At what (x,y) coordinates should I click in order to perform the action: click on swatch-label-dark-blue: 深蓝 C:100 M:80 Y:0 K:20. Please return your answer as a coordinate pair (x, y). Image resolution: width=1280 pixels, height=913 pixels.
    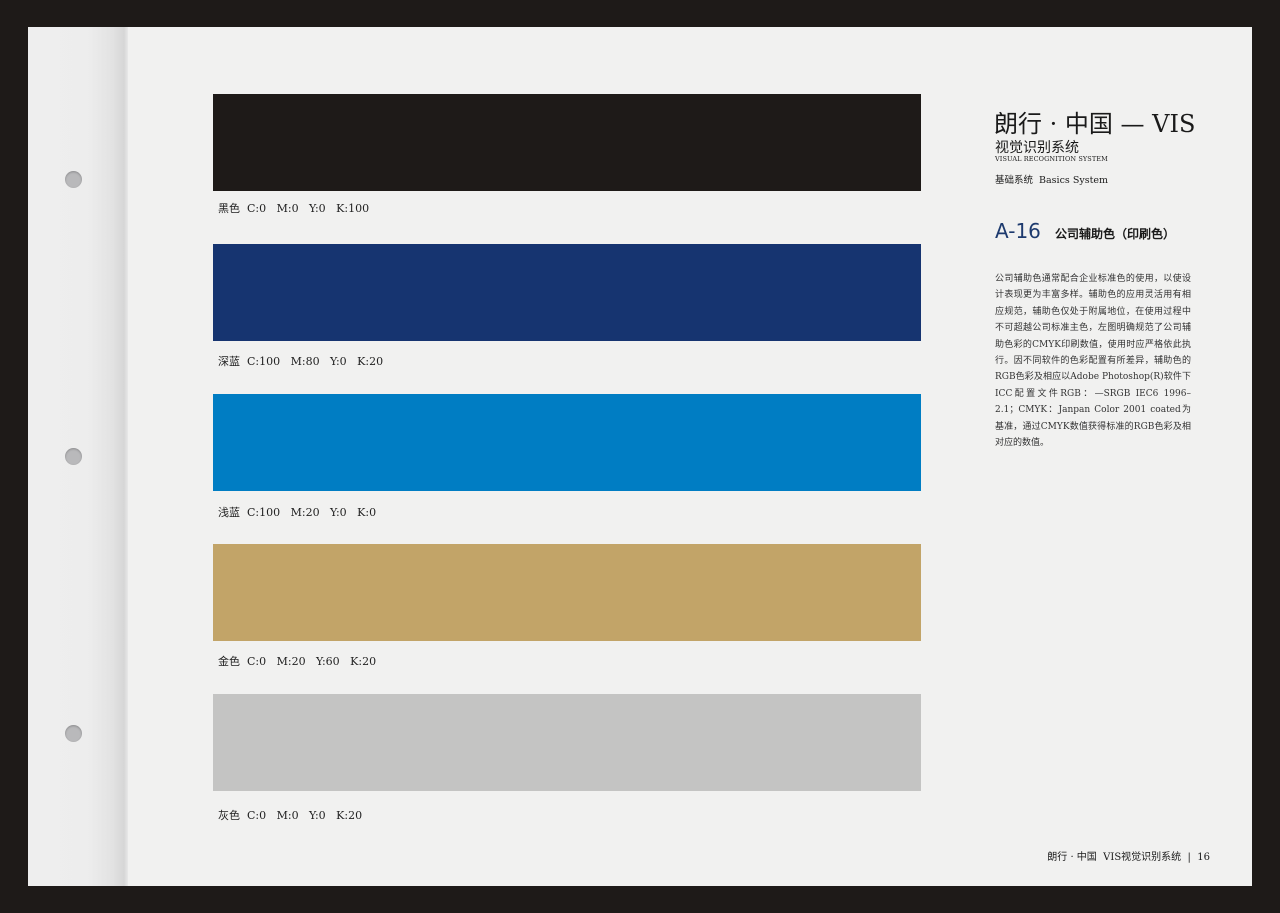
    Looking at the image, I should click on (301, 361).